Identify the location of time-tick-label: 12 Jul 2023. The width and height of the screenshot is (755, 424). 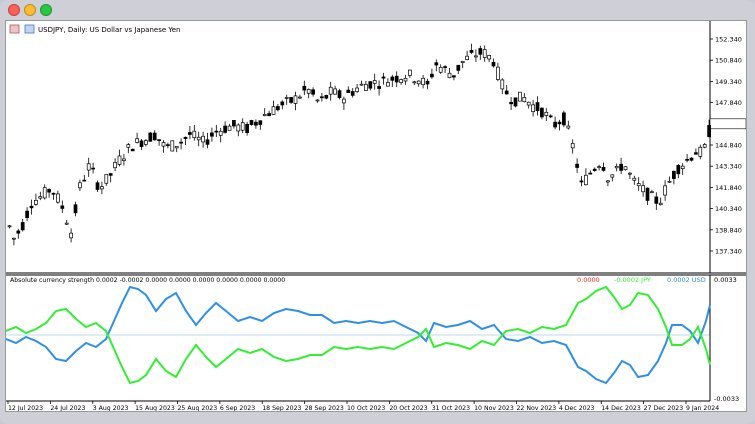
(25, 408).